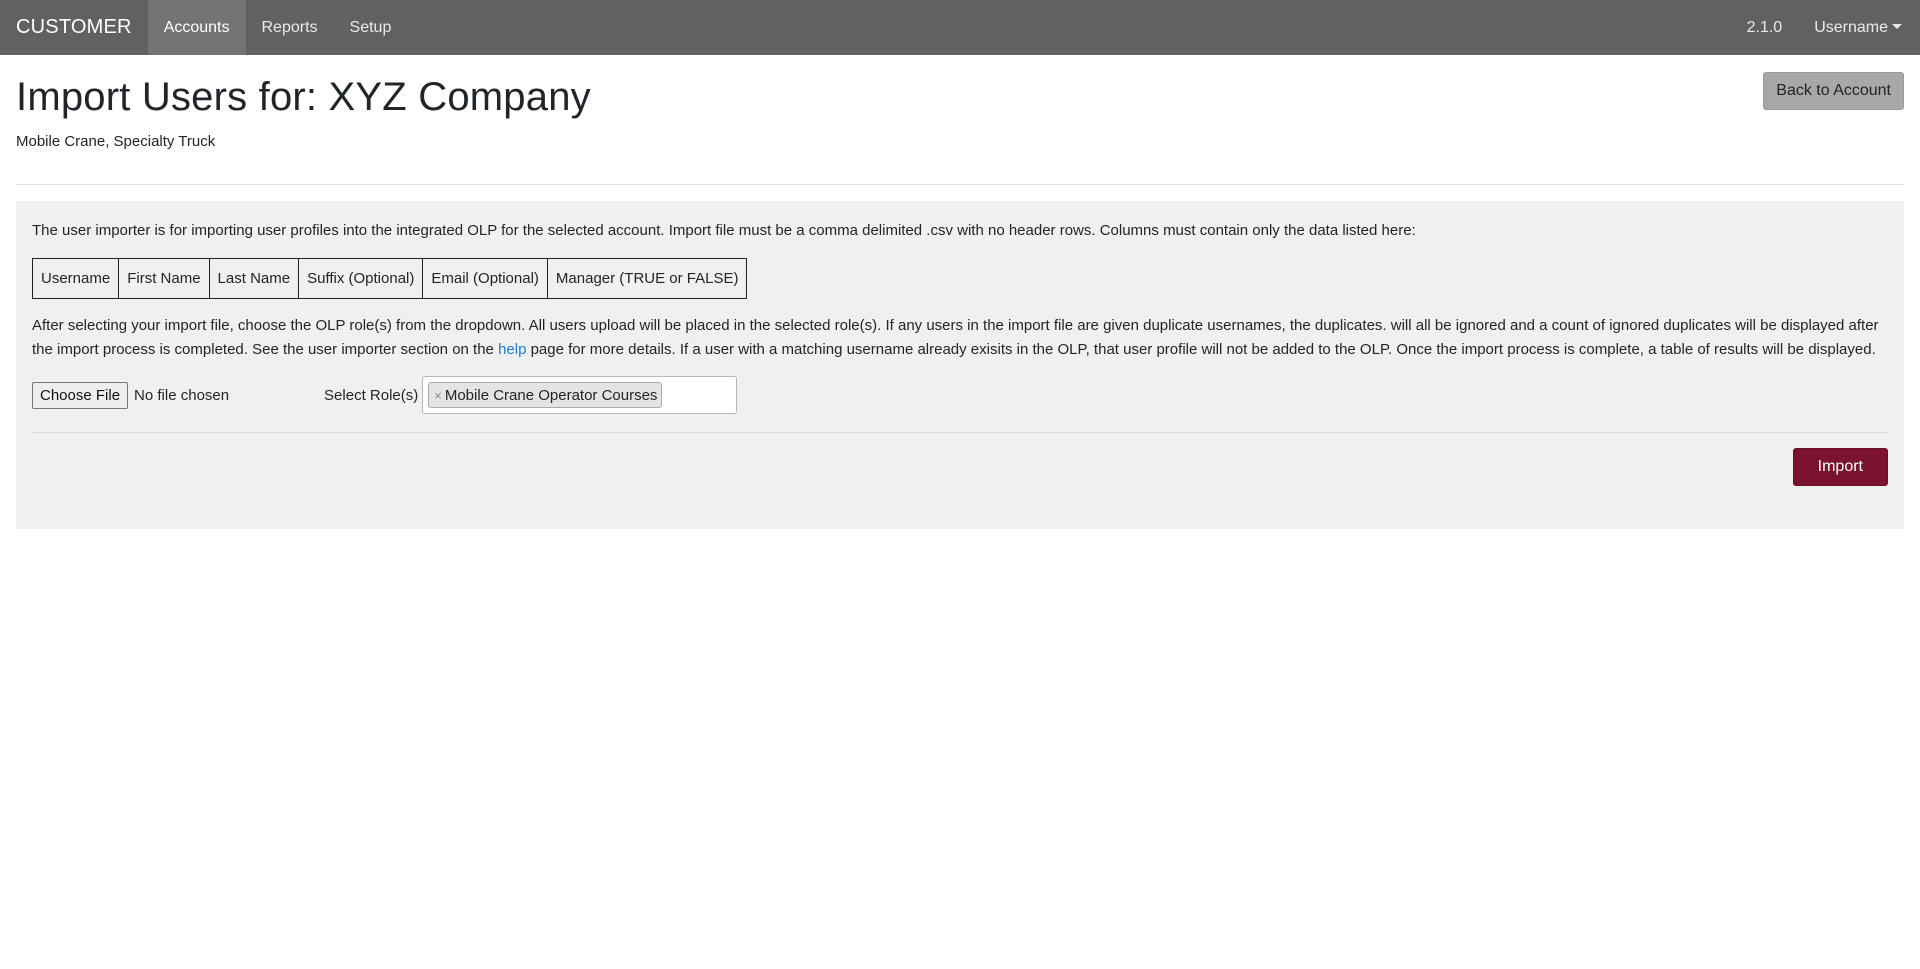 This screenshot has width=1920, height=969. What do you see at coordinates (196, 27) in the screenshot?
I see `nav-item-accounts: Accounts` at bounding box center [196, 27].